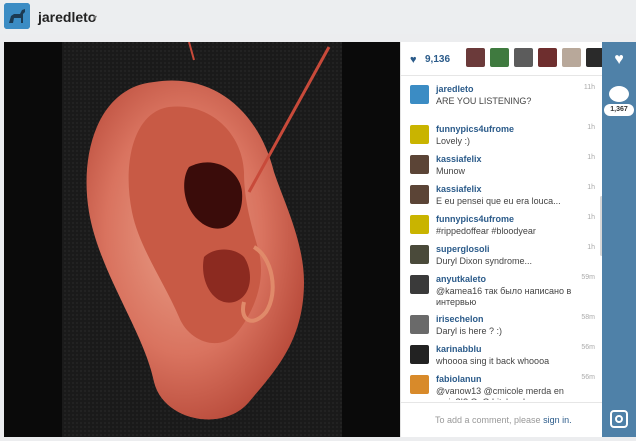 The width and height of the screenshot is (636, 441). Describe the element at coordinates (486, 231) in the screenshot. I see `comment-text: #rippedoffear #bloodyear` at that location.